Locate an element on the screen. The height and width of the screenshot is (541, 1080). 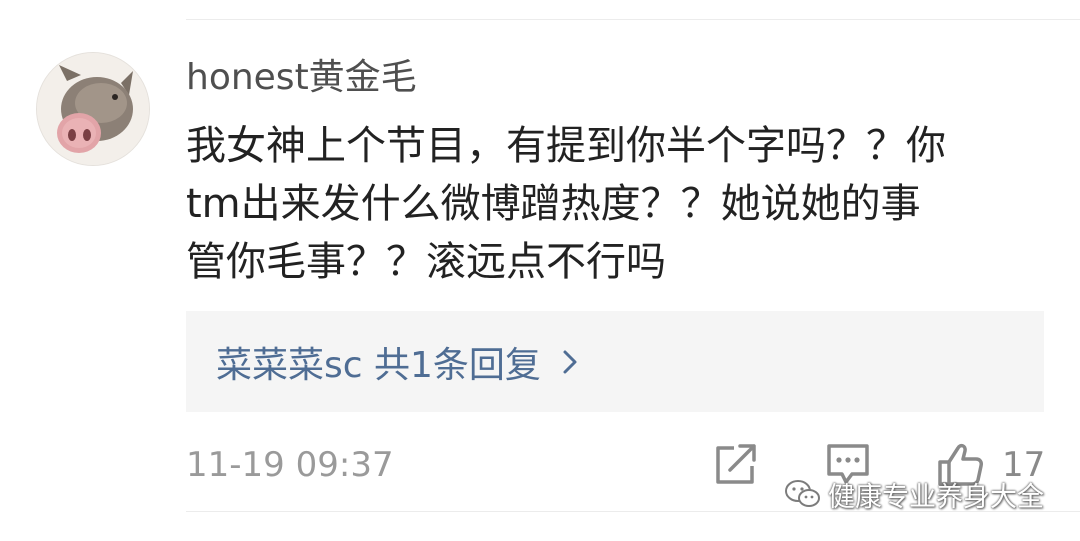
bottom-divider is located at coordinates (633, 511).